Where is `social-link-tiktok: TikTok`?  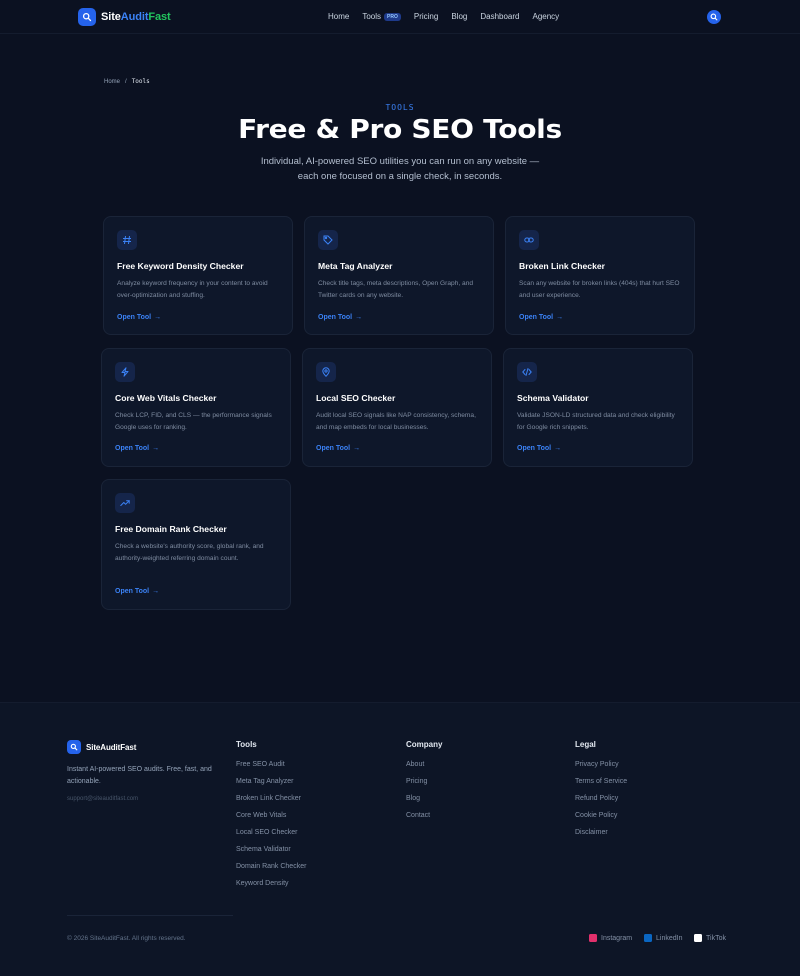
social-link-tiktok: TikTok is located at coordinates (710, 938).